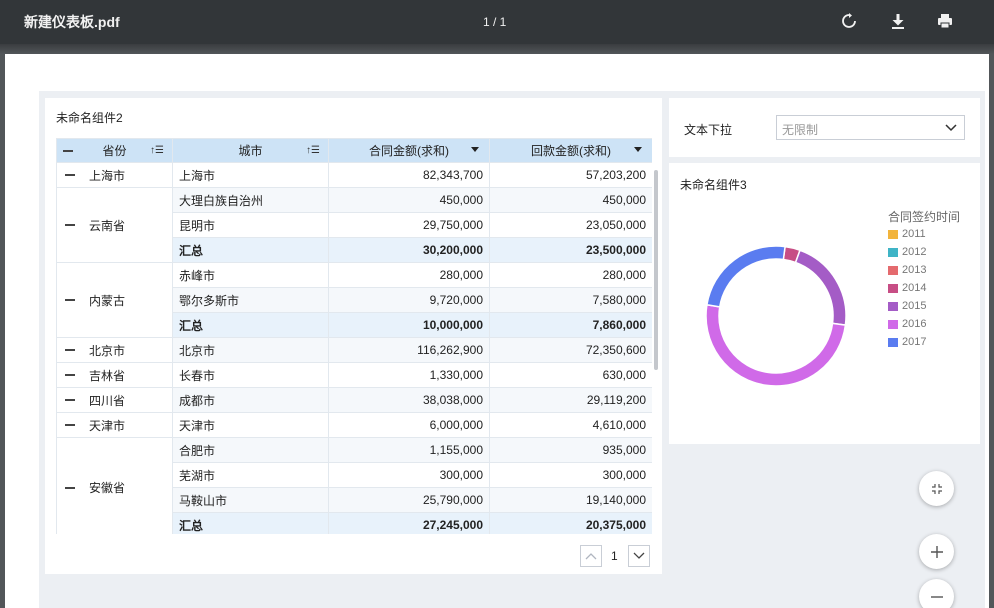  Describe the element at coordinates (570, 150) in the screenshot. I see `column-header-payback: 回款金额(求和)` at that location.